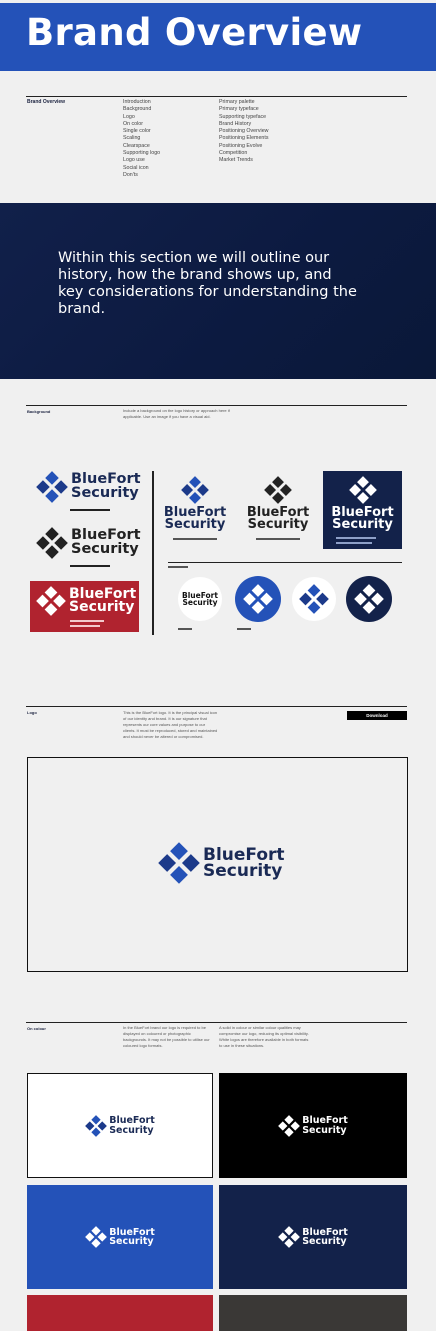  I want to click on overview-label: Brand Overview, so click(46, 102).